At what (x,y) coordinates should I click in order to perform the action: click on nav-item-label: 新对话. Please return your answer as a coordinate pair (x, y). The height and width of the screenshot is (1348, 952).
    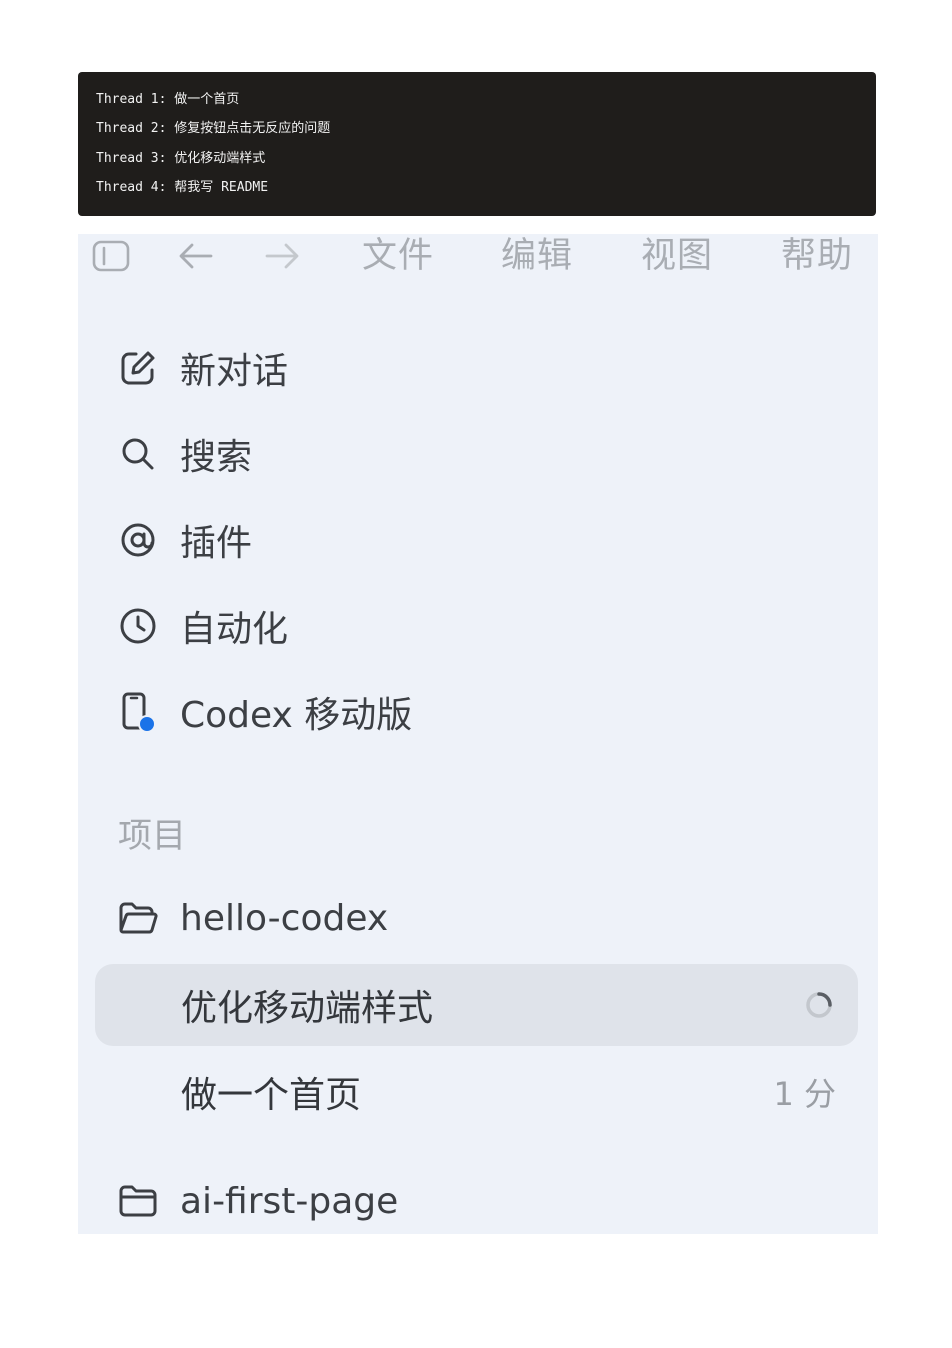
    Looking at the image, I should click on (234, 371).